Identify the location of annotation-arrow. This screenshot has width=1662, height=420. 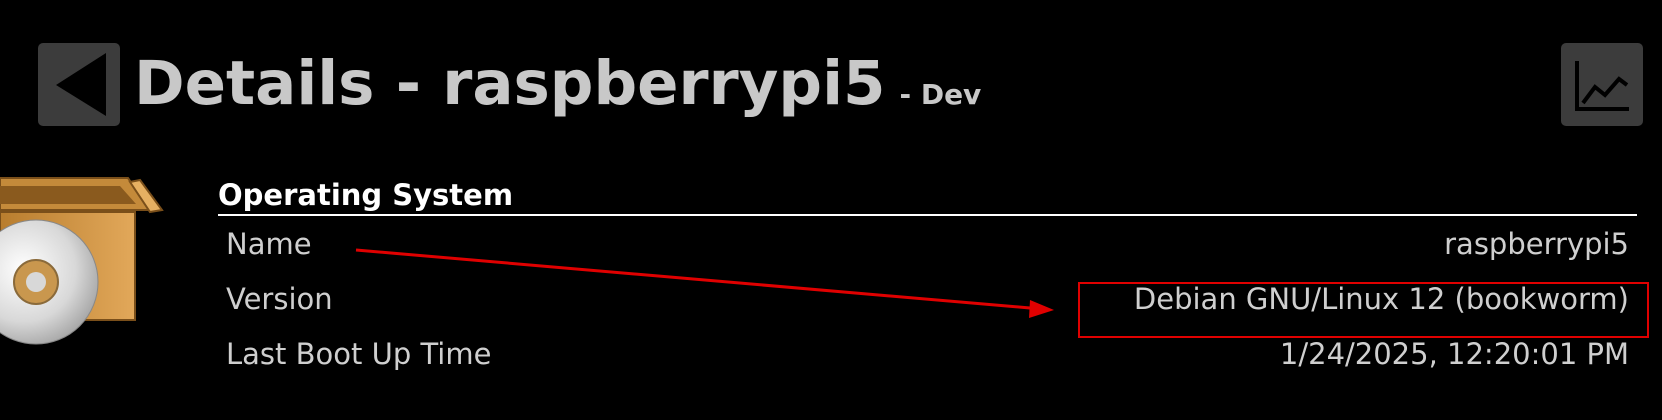
(704, 283).